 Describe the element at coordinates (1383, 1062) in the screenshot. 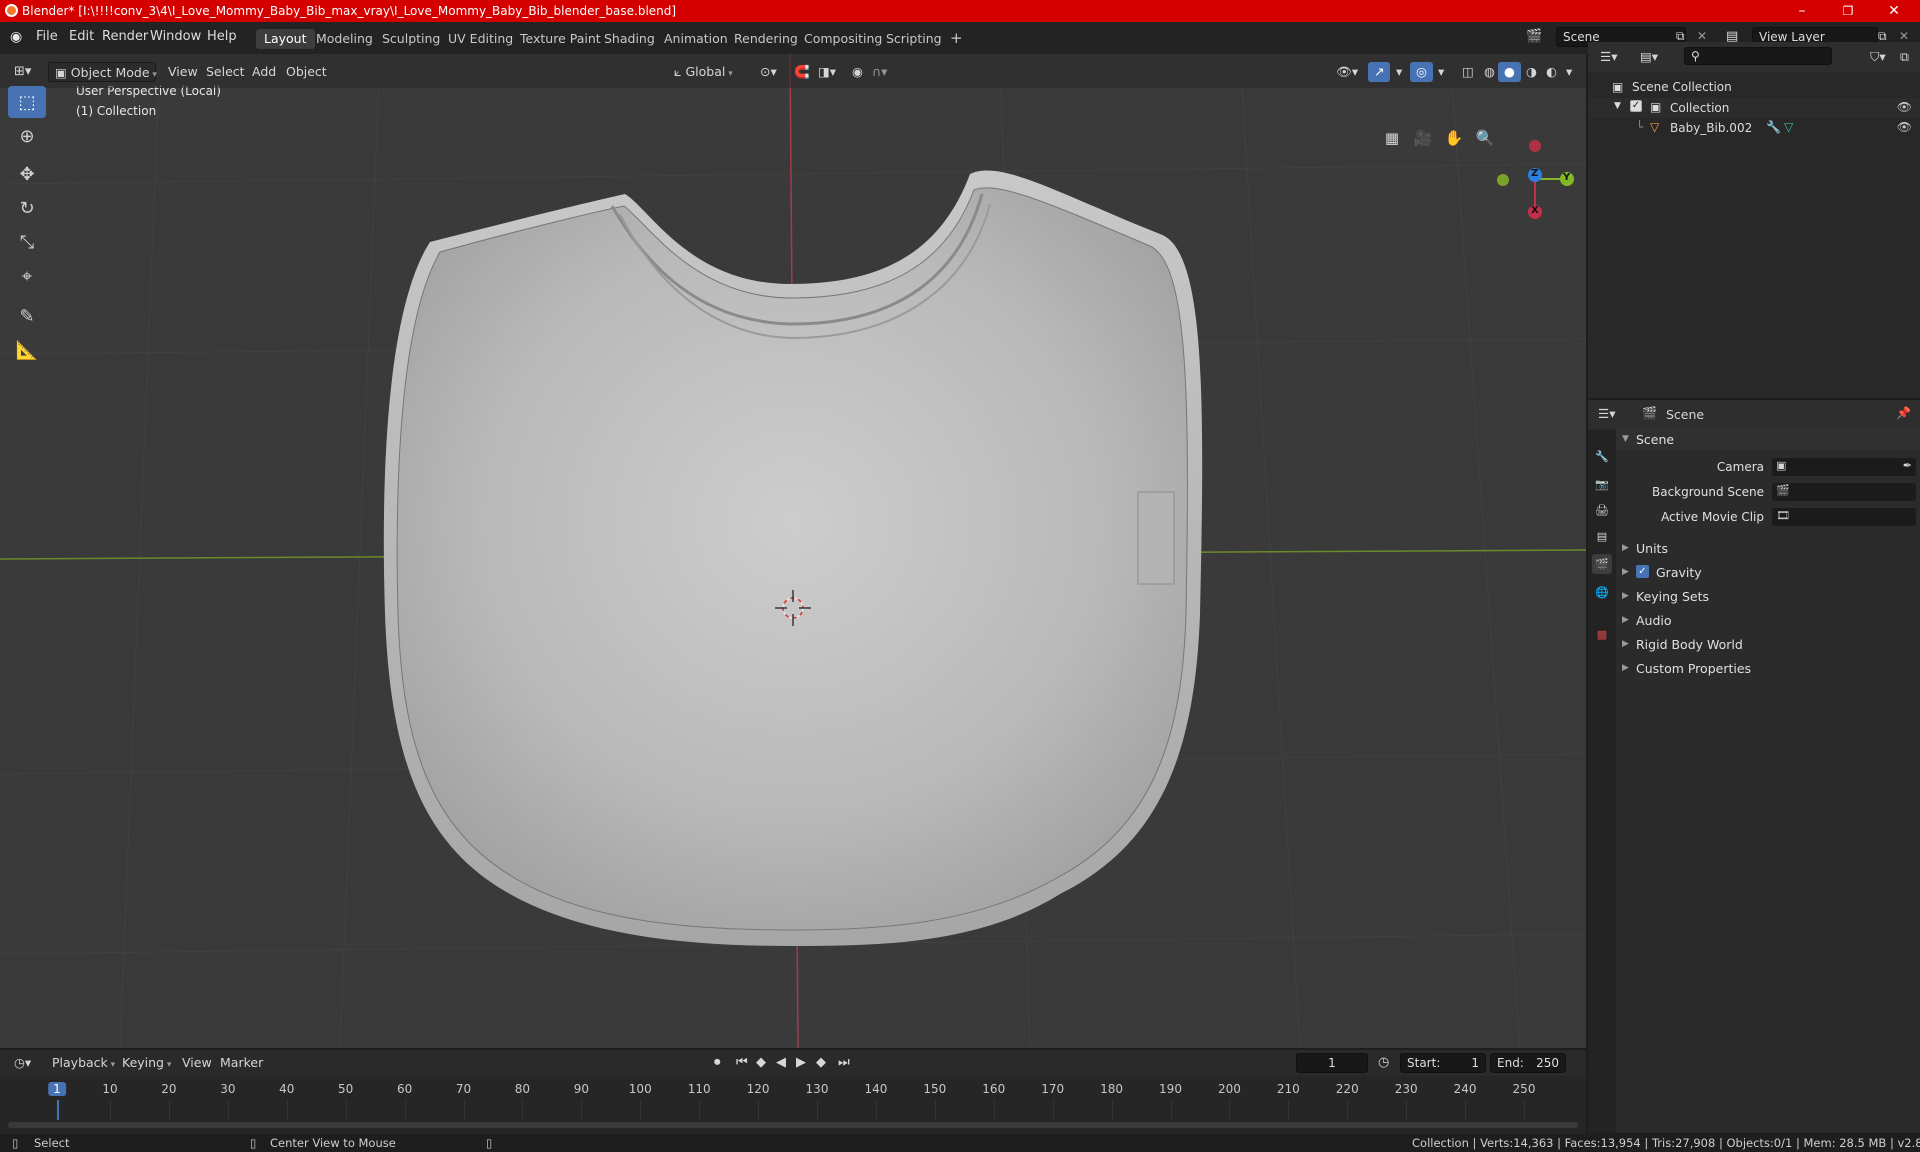

I see `auto-keying-clock-icon: ◷` at that location.